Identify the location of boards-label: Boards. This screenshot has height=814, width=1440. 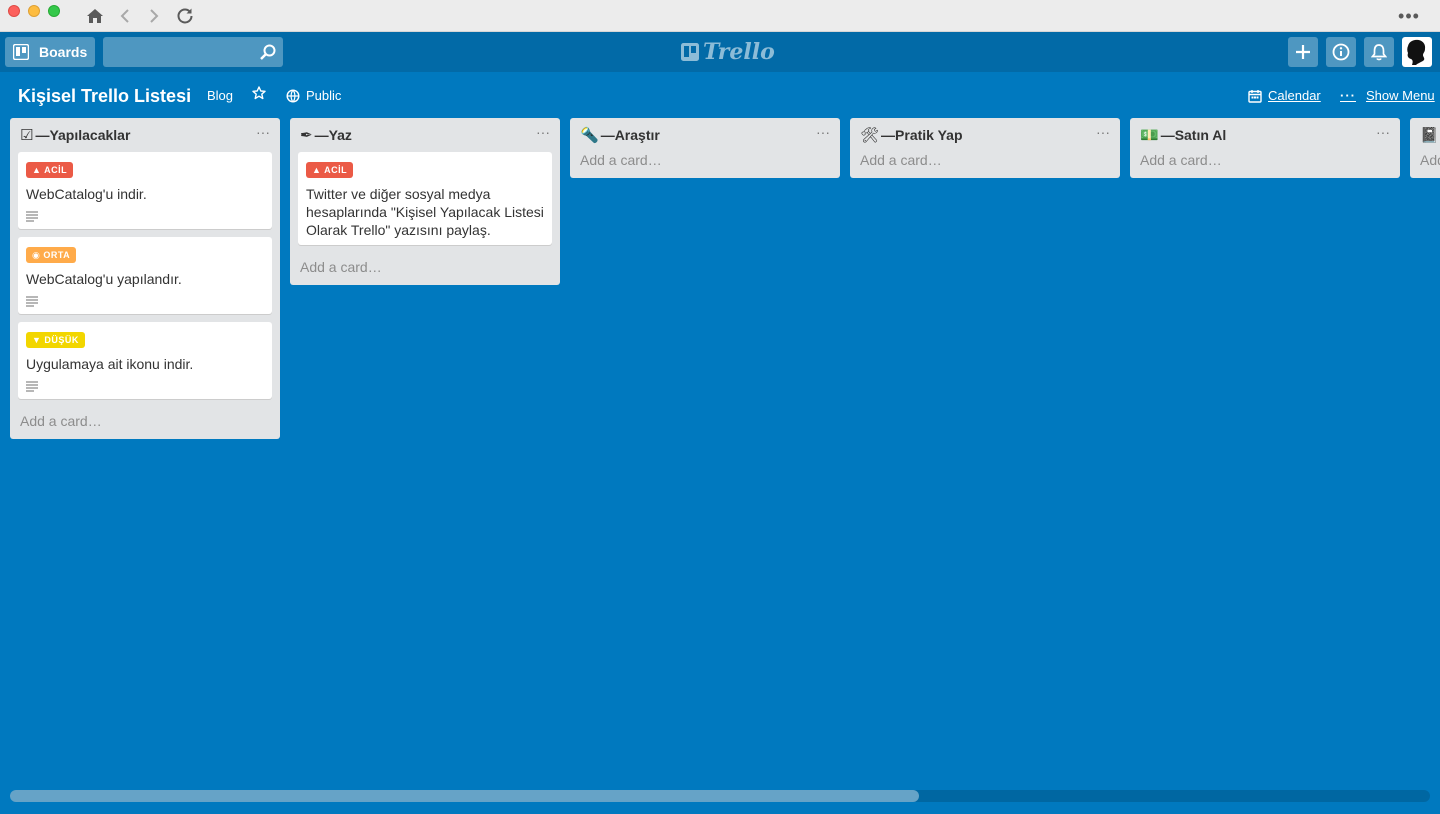
(63, 52).